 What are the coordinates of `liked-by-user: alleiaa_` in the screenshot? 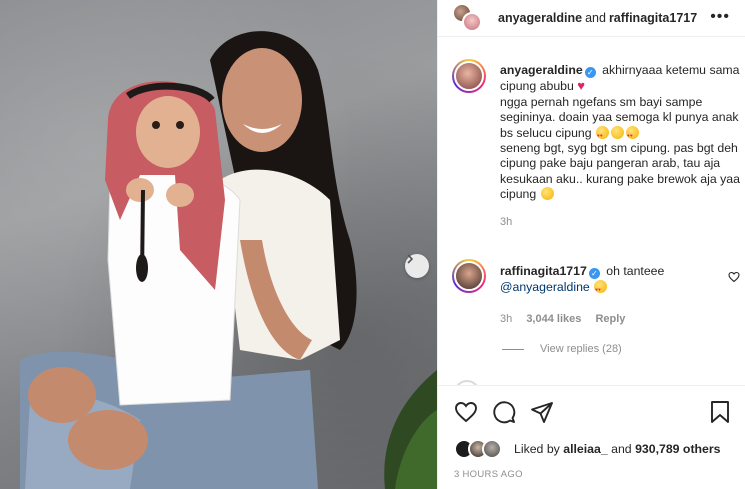 It's located at (585, 449).